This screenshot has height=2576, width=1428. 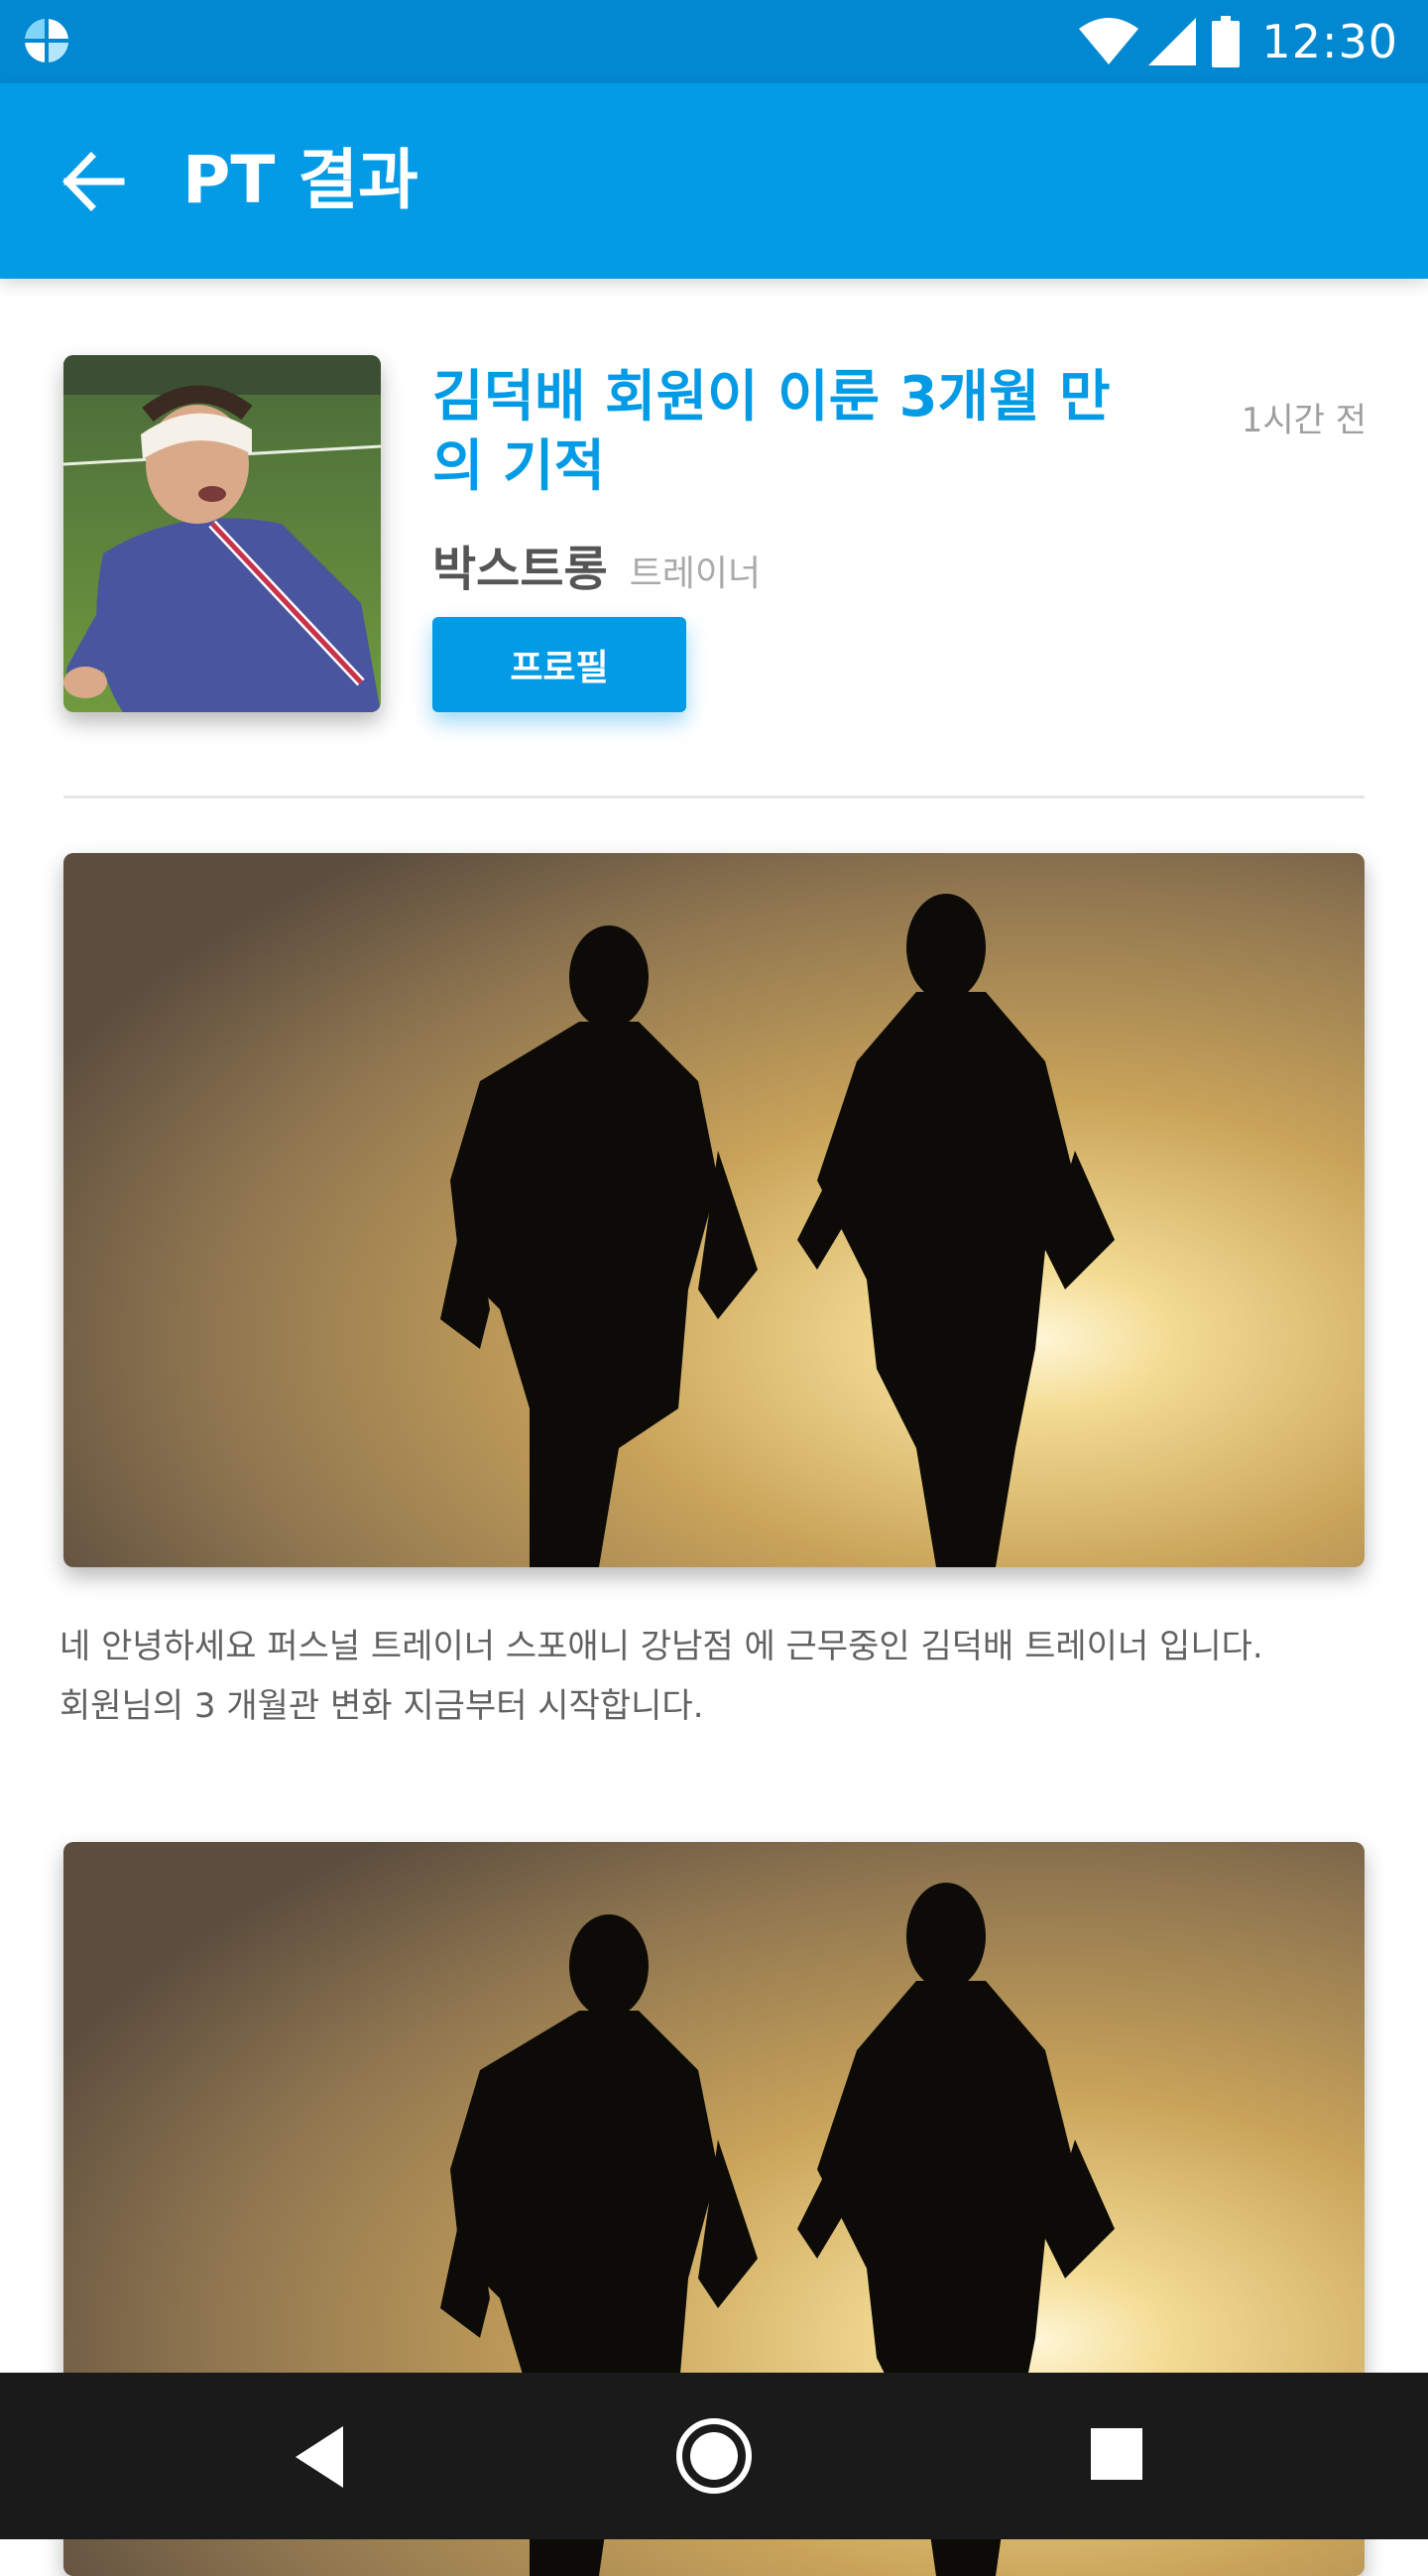 I want to click on divider, so click(x=714, y=797).